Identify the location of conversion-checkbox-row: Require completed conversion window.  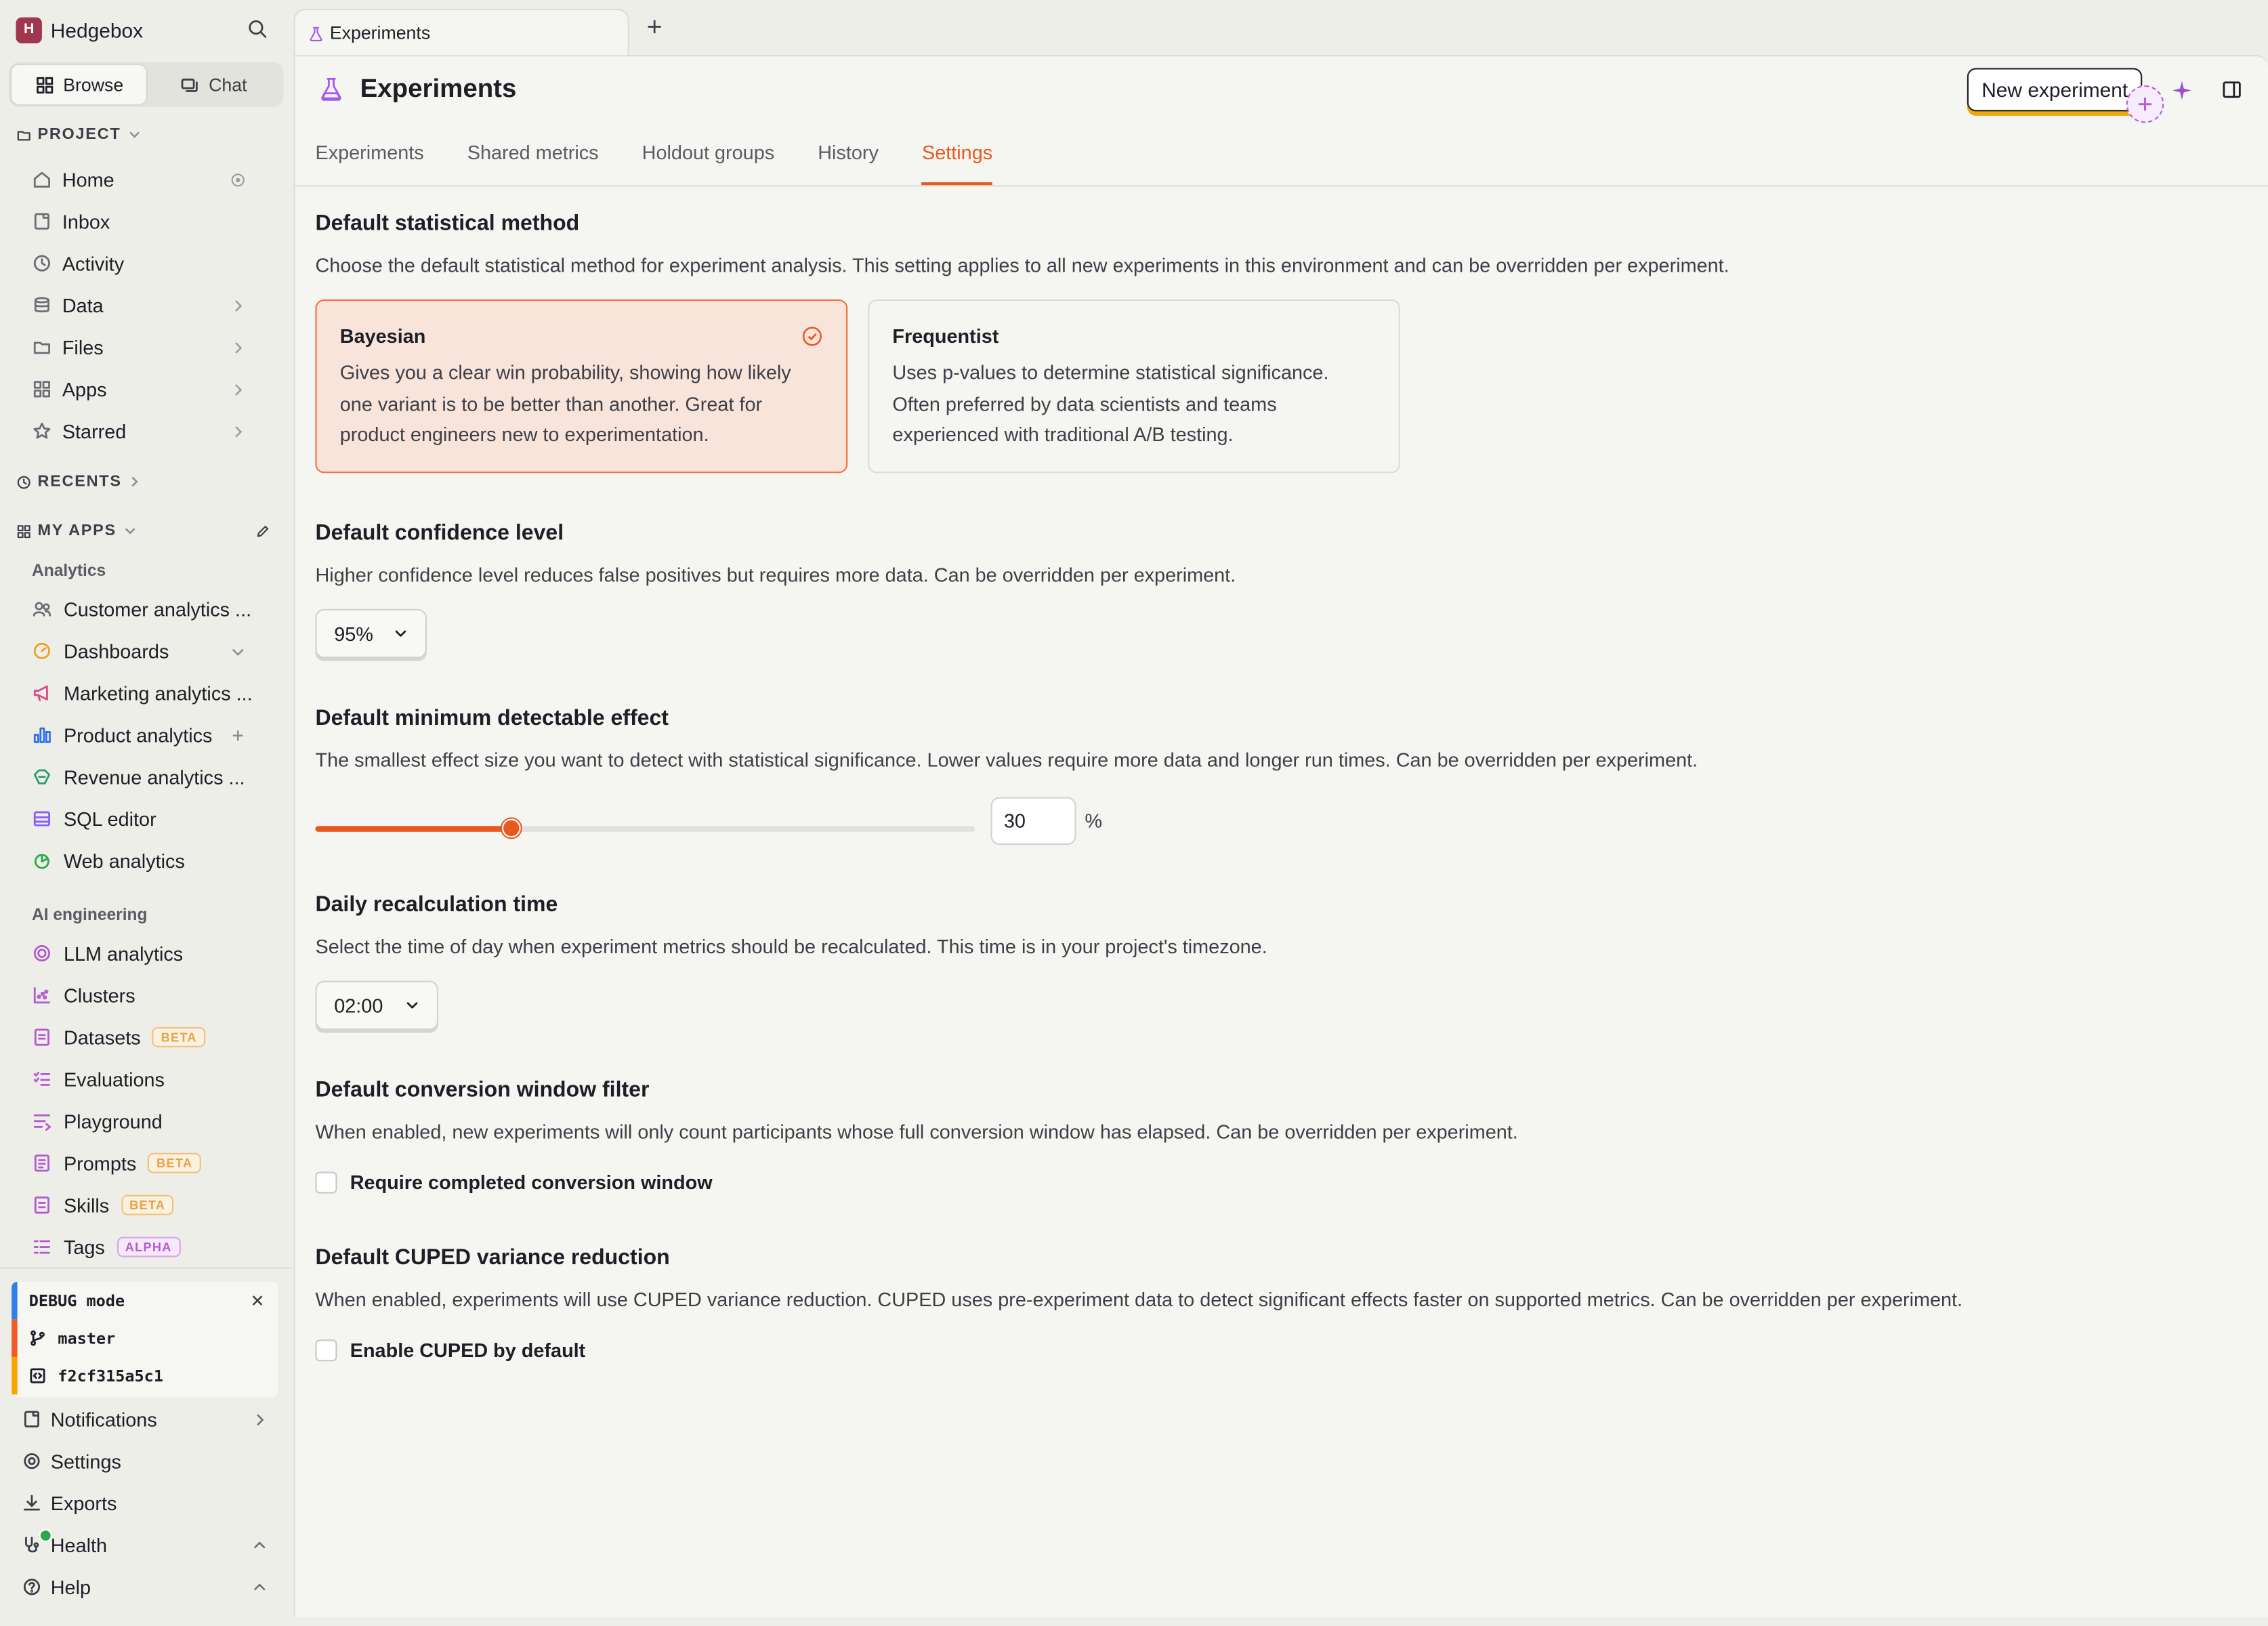
(514, 1182).